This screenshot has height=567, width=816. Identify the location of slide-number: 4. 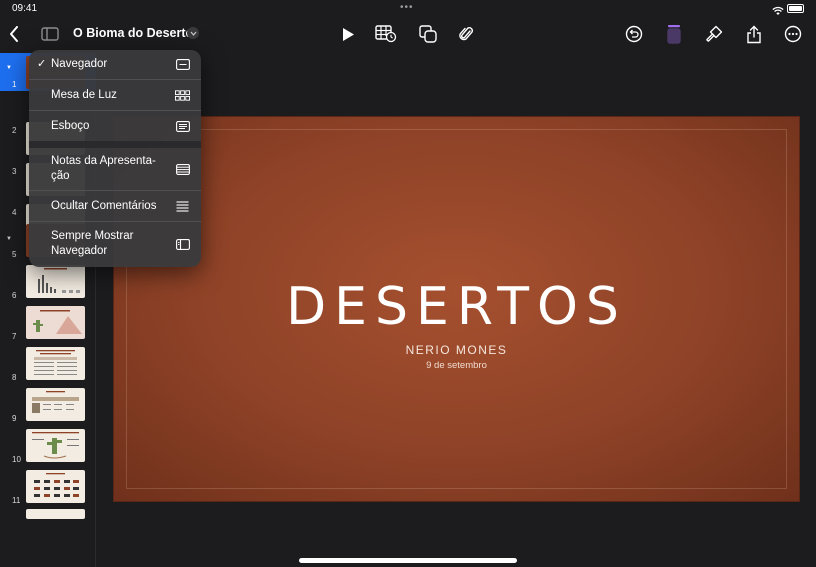
(14, 212).